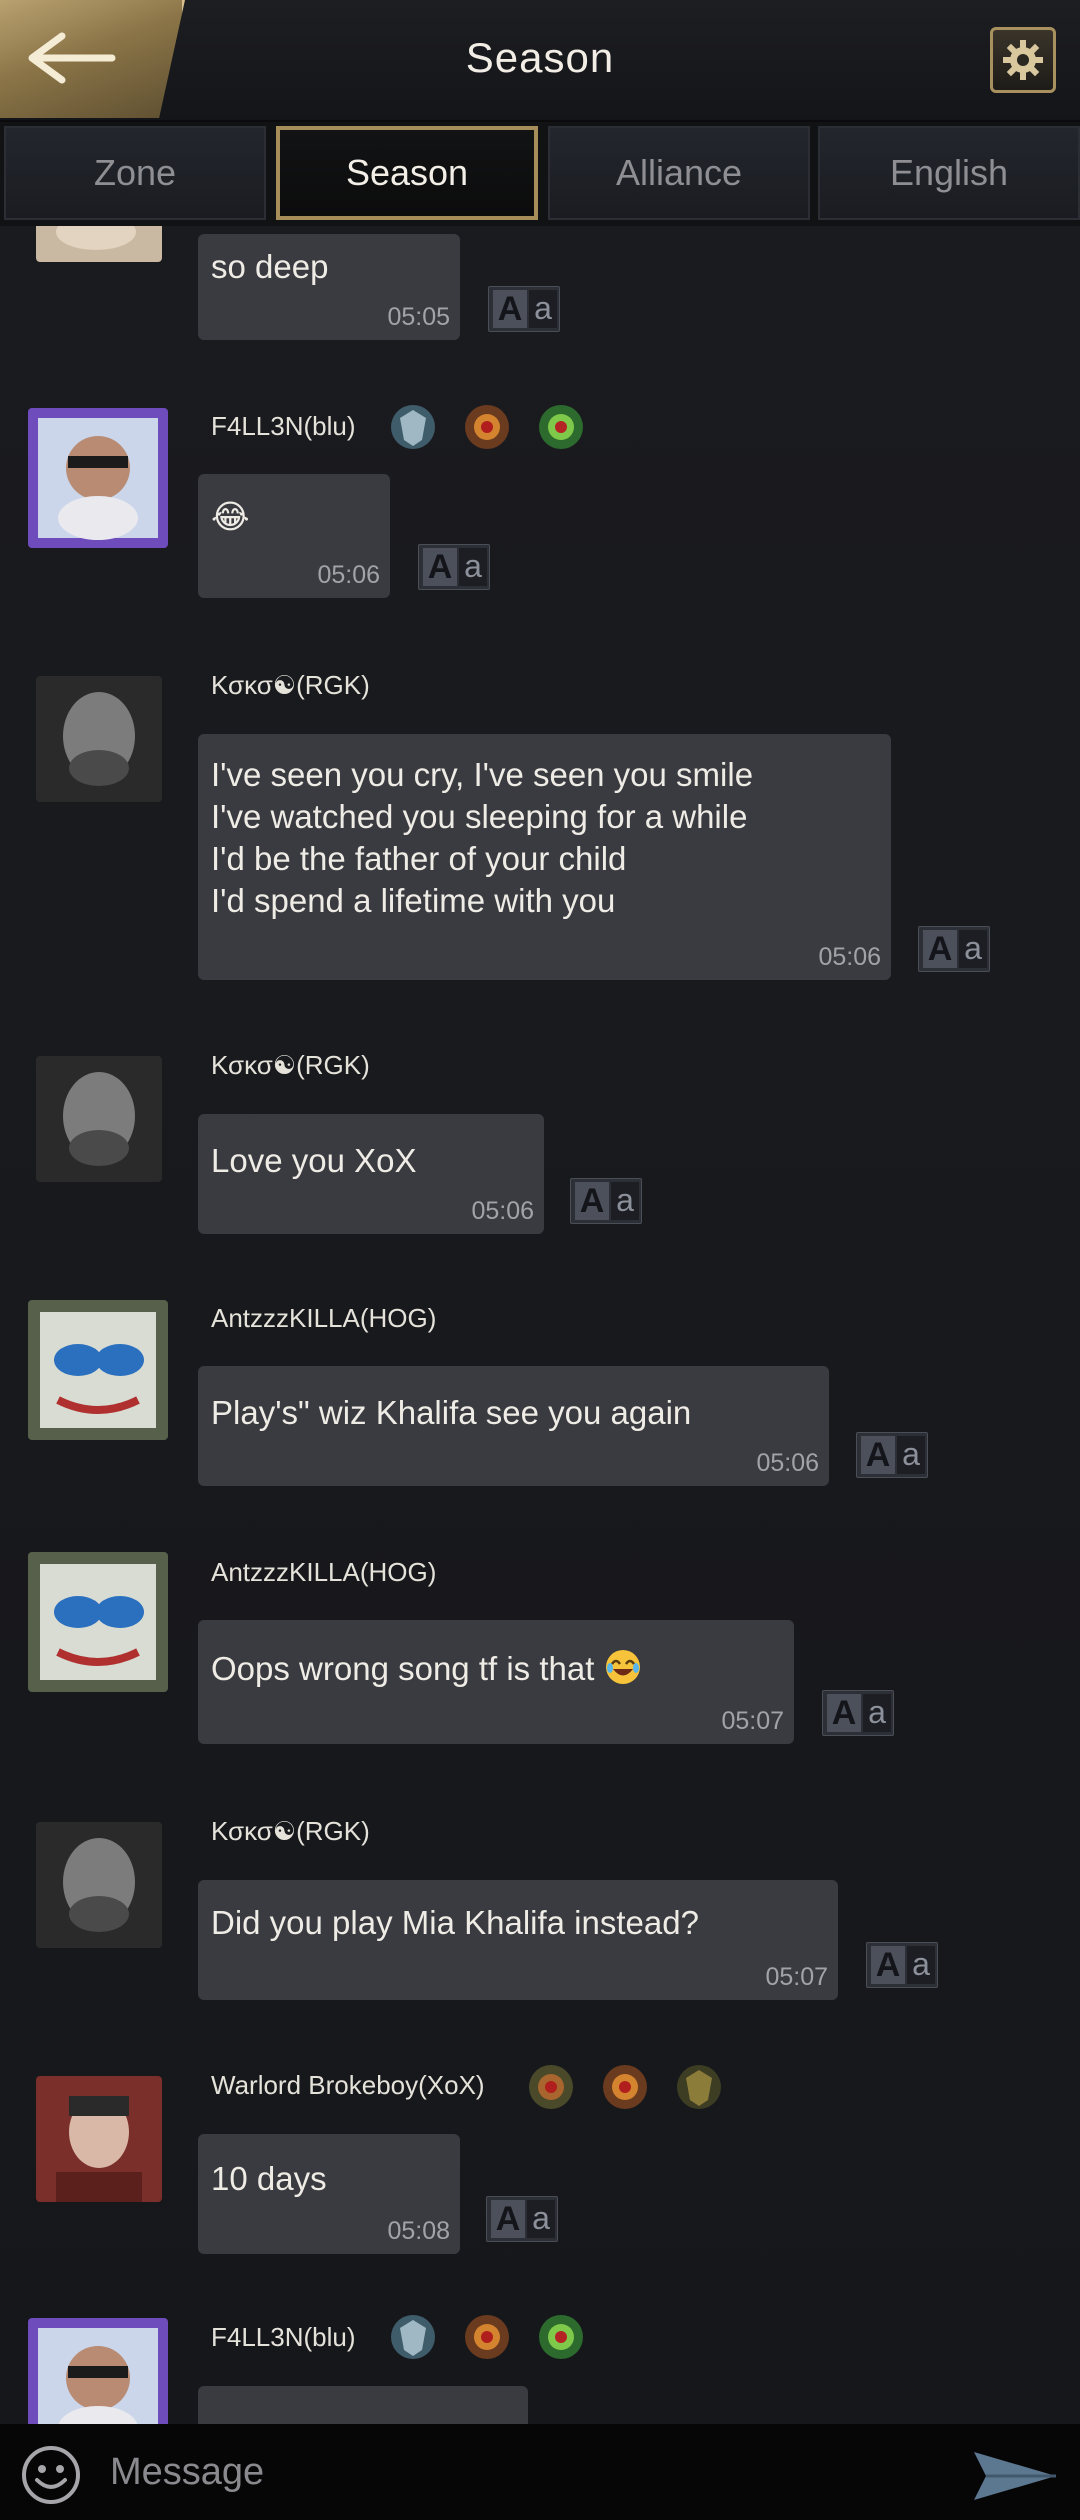 The height and width of the screenshot is (2520, 1080). I want to click on laughing-emoji-icon, so click(622, 1667).